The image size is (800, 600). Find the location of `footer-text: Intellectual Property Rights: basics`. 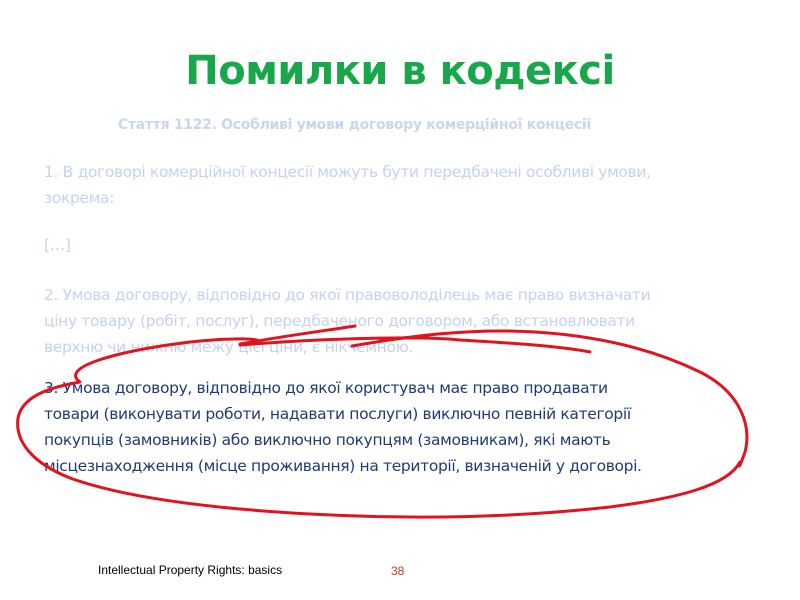

footer-text: Intellectual Property Rights: basics is located at coordinates (190, 570).